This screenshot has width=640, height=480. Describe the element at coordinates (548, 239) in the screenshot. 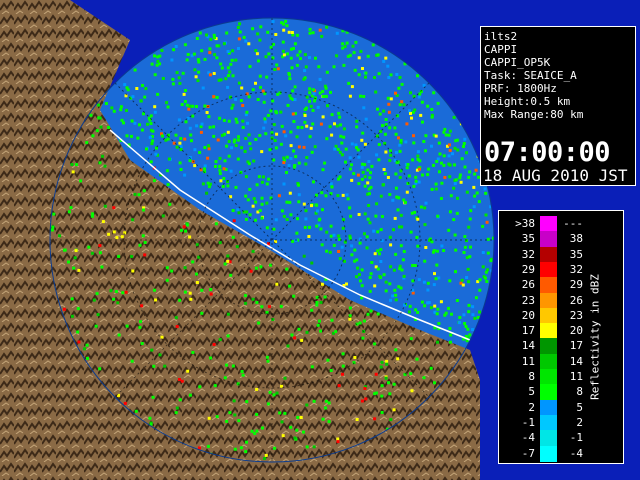

I see `legend-row: 35 38` at that location.